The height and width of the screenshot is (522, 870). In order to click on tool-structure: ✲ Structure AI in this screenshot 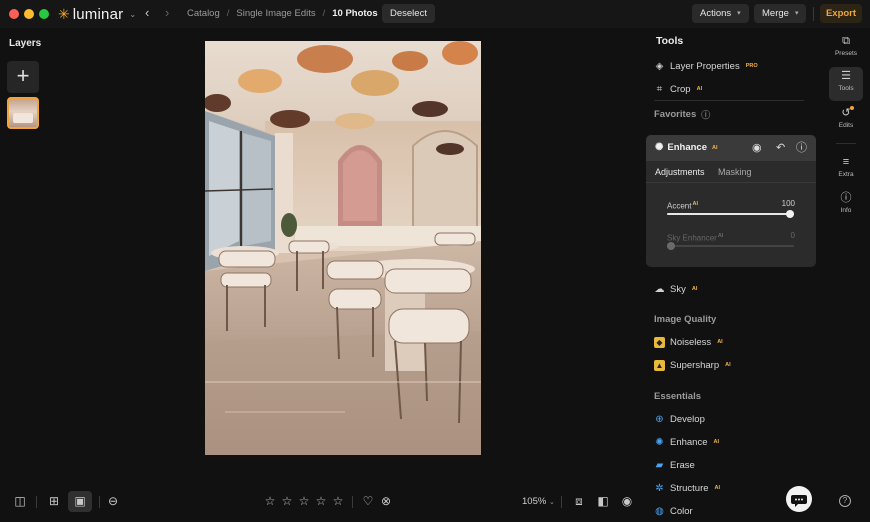, I will do `click(687, 488)`.